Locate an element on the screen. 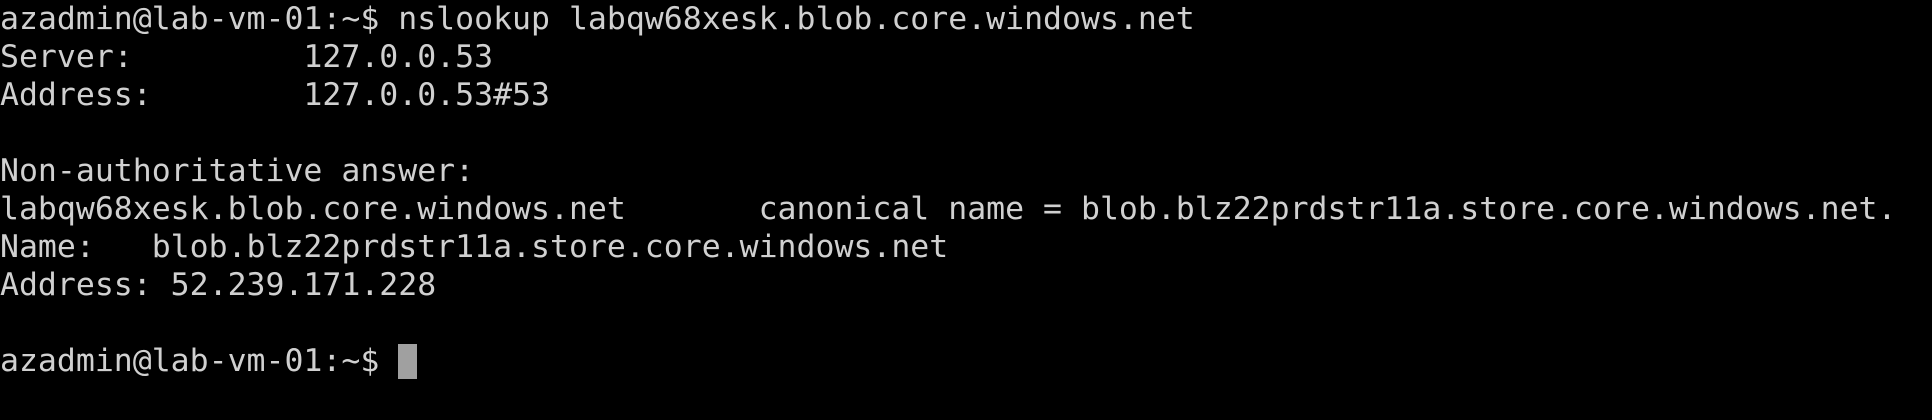  address-line: Address: 127.0.0.53#53 is located at coordinates (275, 95).